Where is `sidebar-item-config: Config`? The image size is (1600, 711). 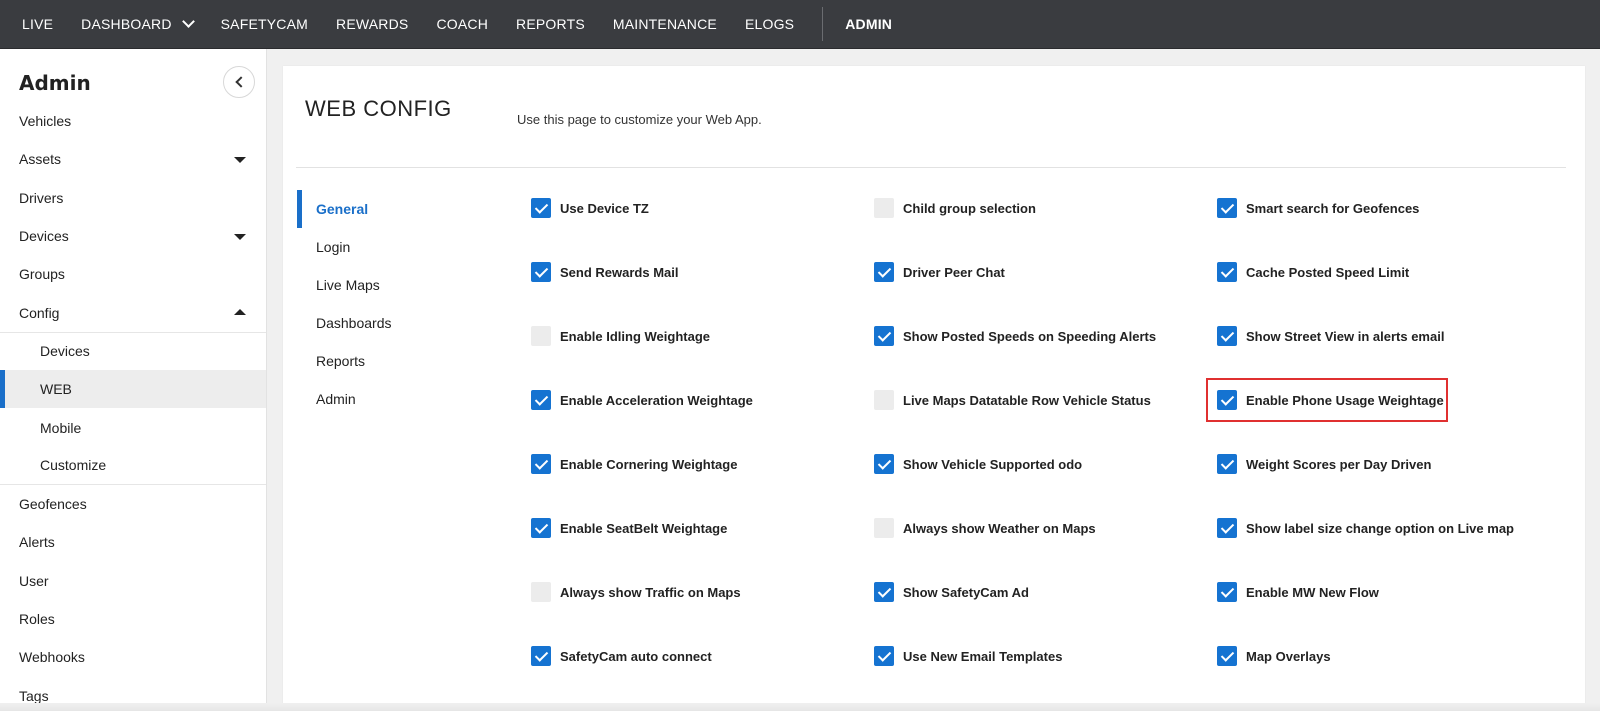
sidebar-item-config: Config is located at coordinates (133, 312).